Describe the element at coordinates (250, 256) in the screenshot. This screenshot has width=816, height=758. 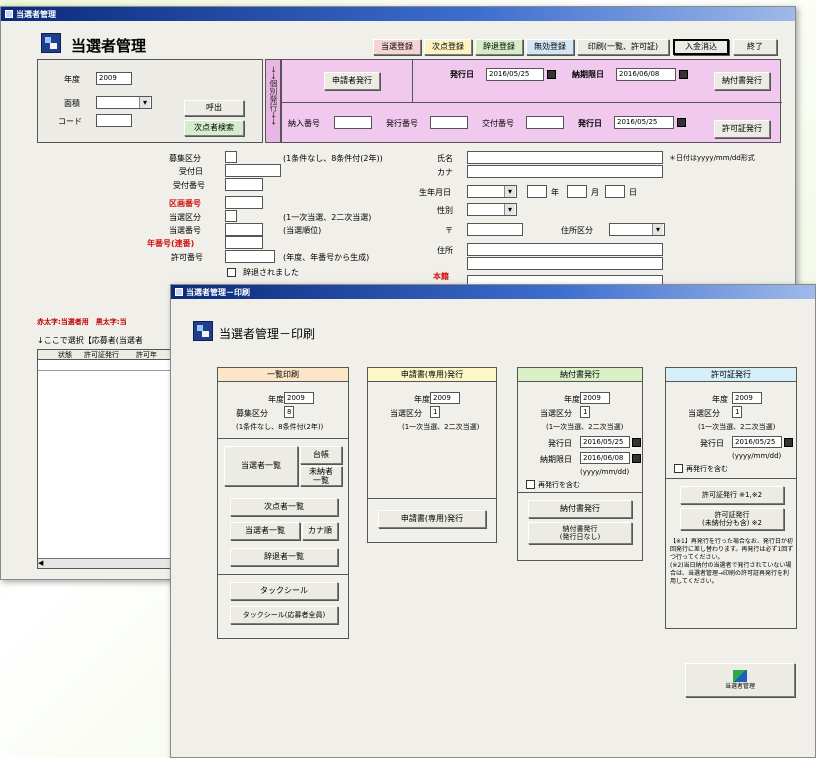
I see `permit-no-input` at that location.